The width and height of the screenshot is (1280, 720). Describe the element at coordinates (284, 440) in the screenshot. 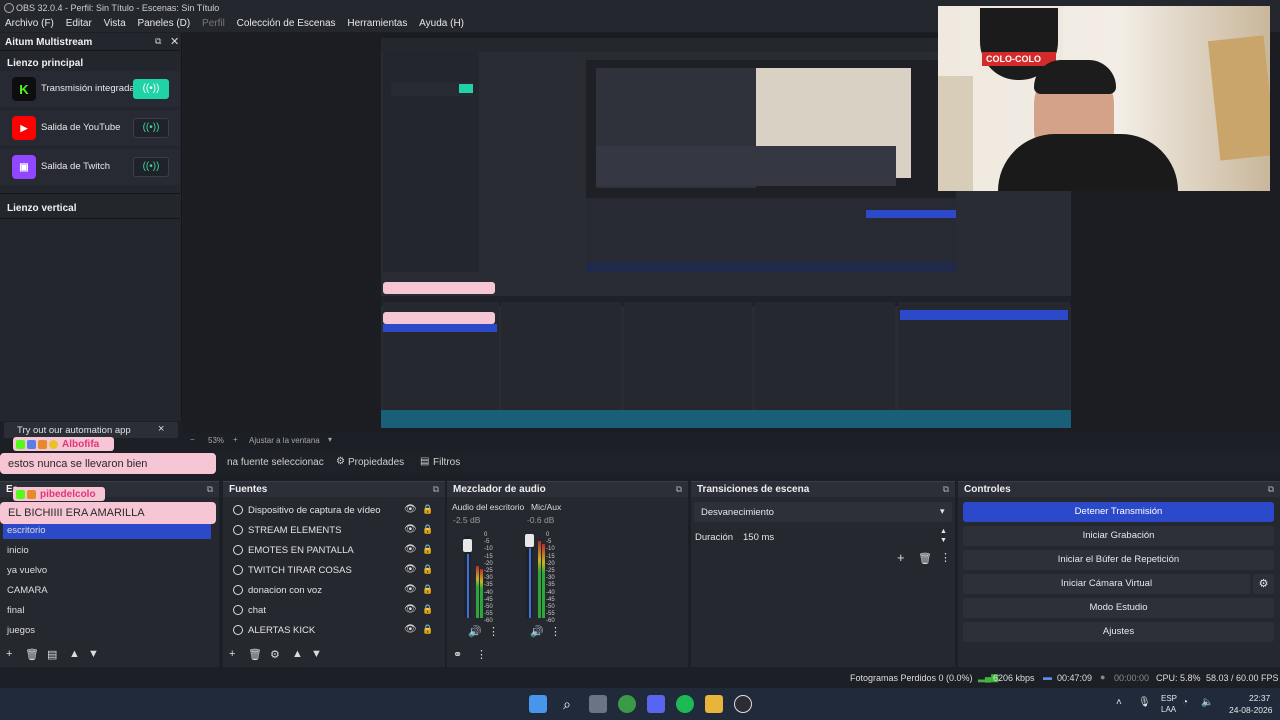

I see `zoom-fit-dropdown: Ajustar a la ventana` at that location.